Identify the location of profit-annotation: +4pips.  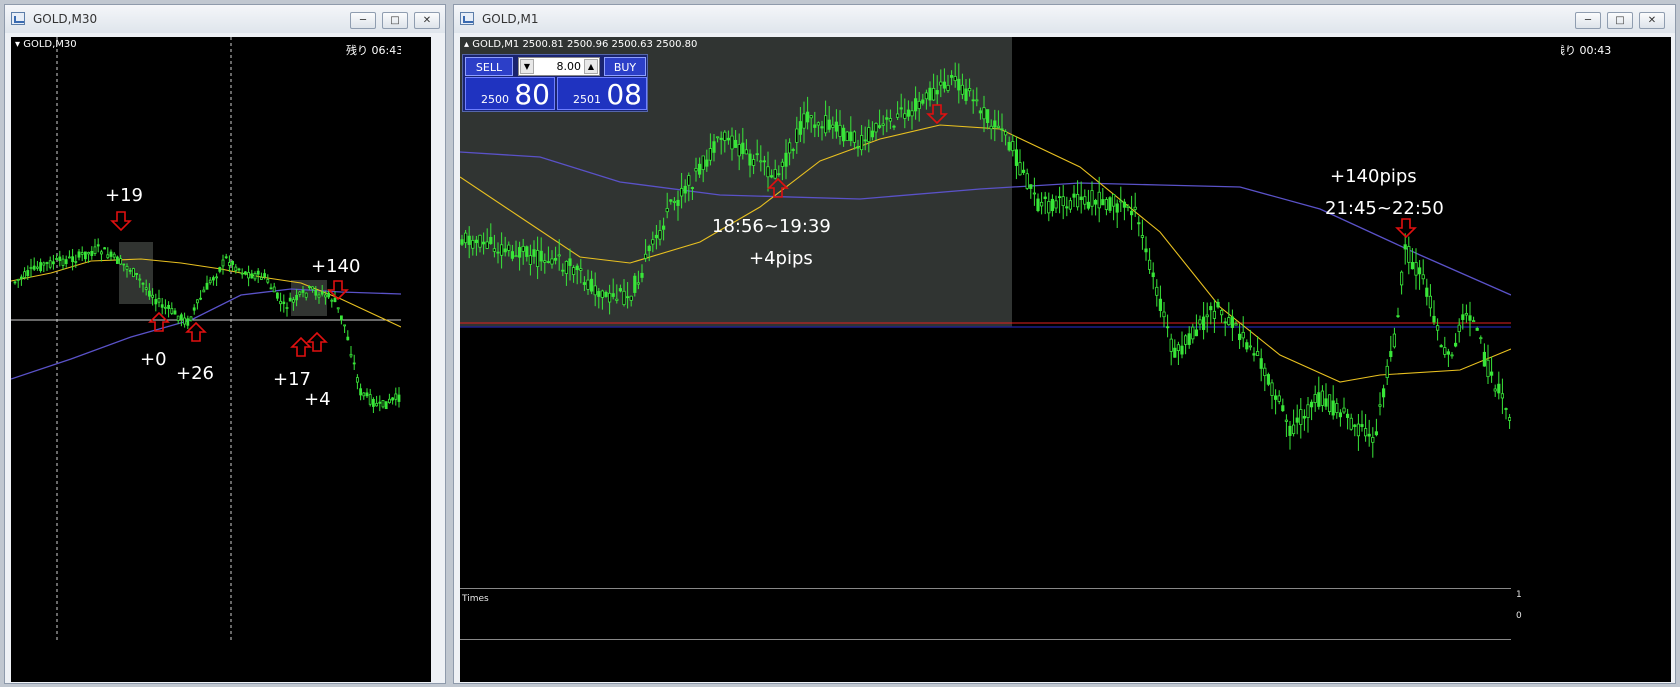
(781, 258).